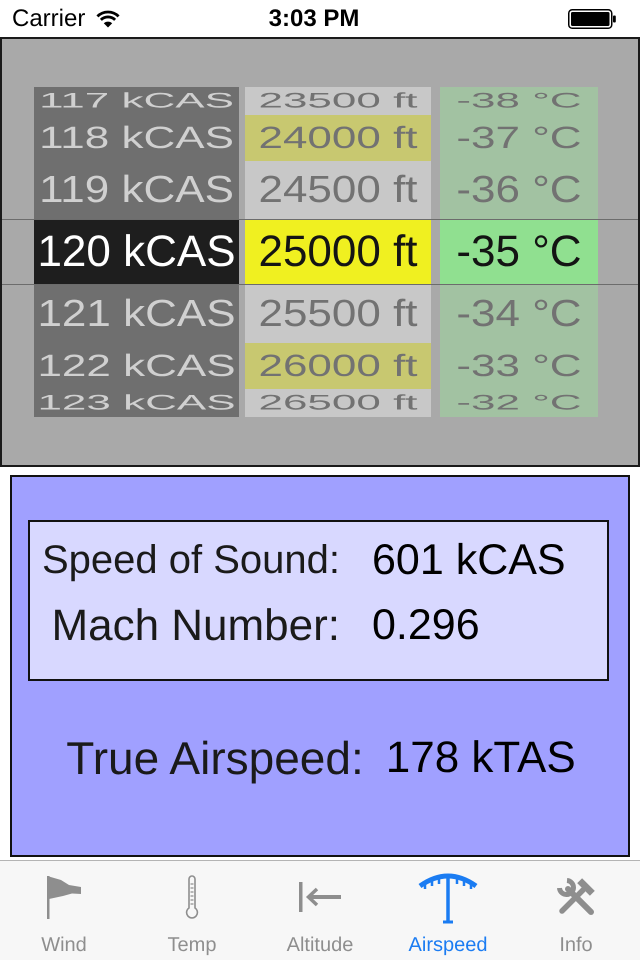 This screenshot has width=640, height=960. Describe the element at coordinates (136, 403) in the screenshot. I see `picker-option: 123 kCAS` at that location.